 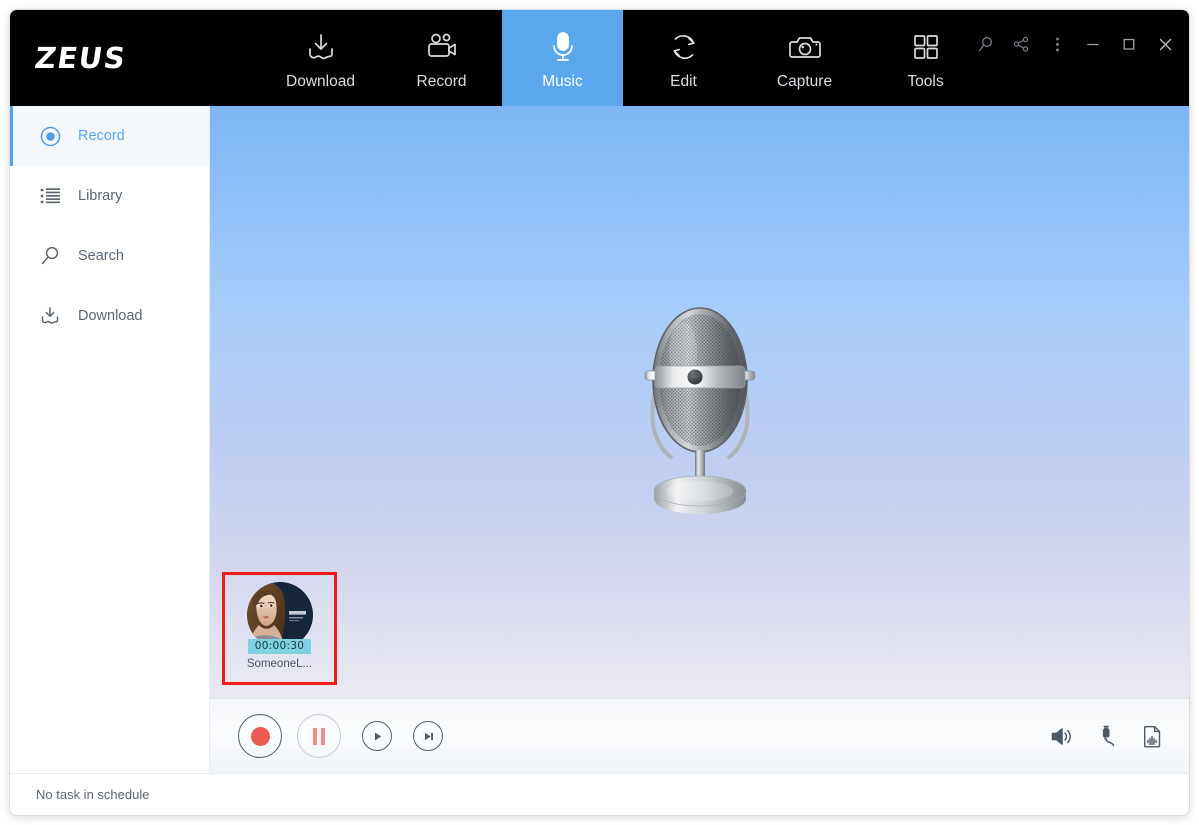 What do you see at coordinates (562, 81) in the screenshot?
I see `tab-music-label: Music` at bounding box center [562, 81].